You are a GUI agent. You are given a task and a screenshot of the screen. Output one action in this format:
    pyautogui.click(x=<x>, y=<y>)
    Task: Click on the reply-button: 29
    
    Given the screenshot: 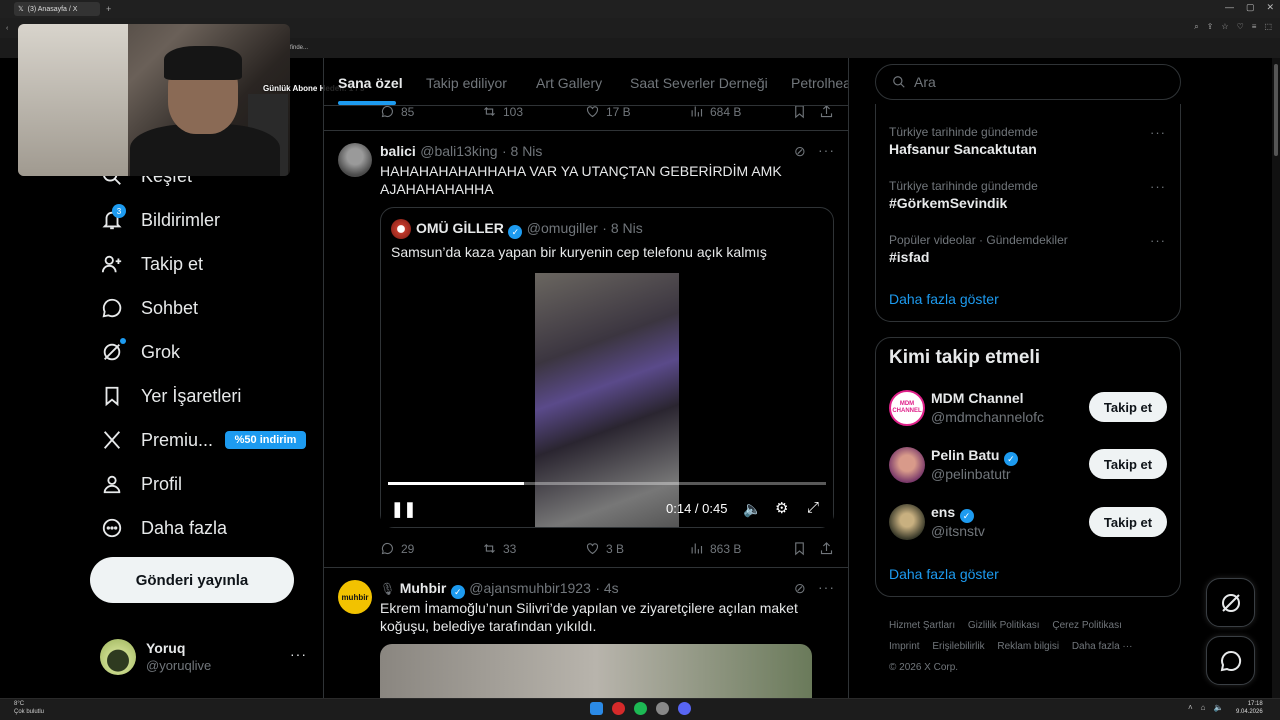 What is the action you would take?
    pyautogui.click(x=397, y=548)
    